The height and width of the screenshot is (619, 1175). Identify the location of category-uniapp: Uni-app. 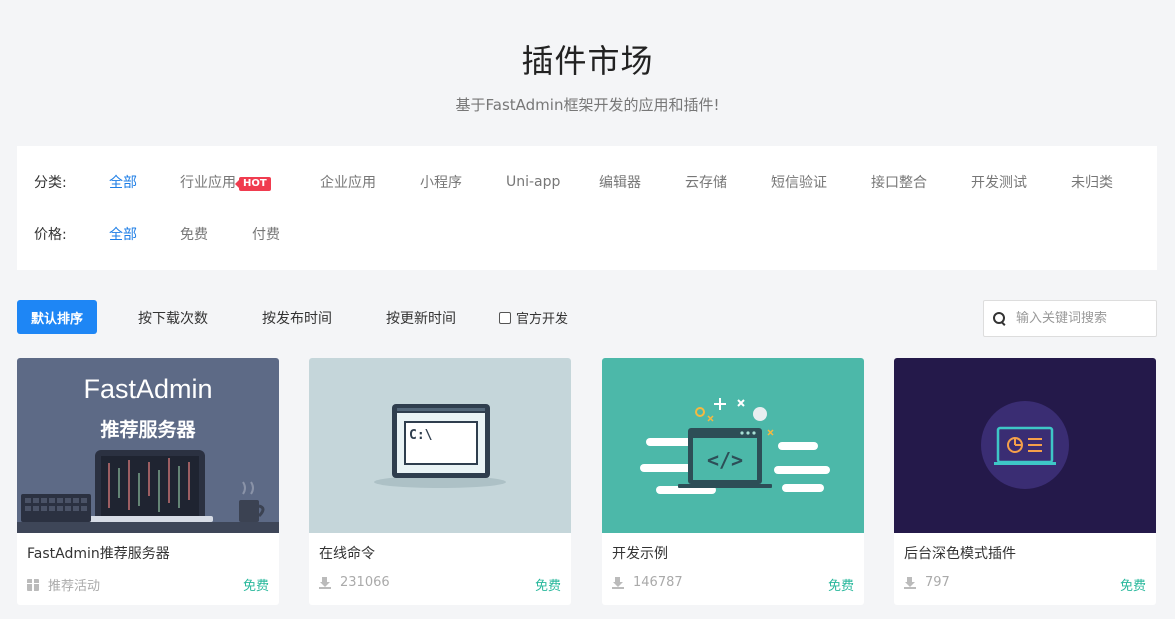
(533, 182).